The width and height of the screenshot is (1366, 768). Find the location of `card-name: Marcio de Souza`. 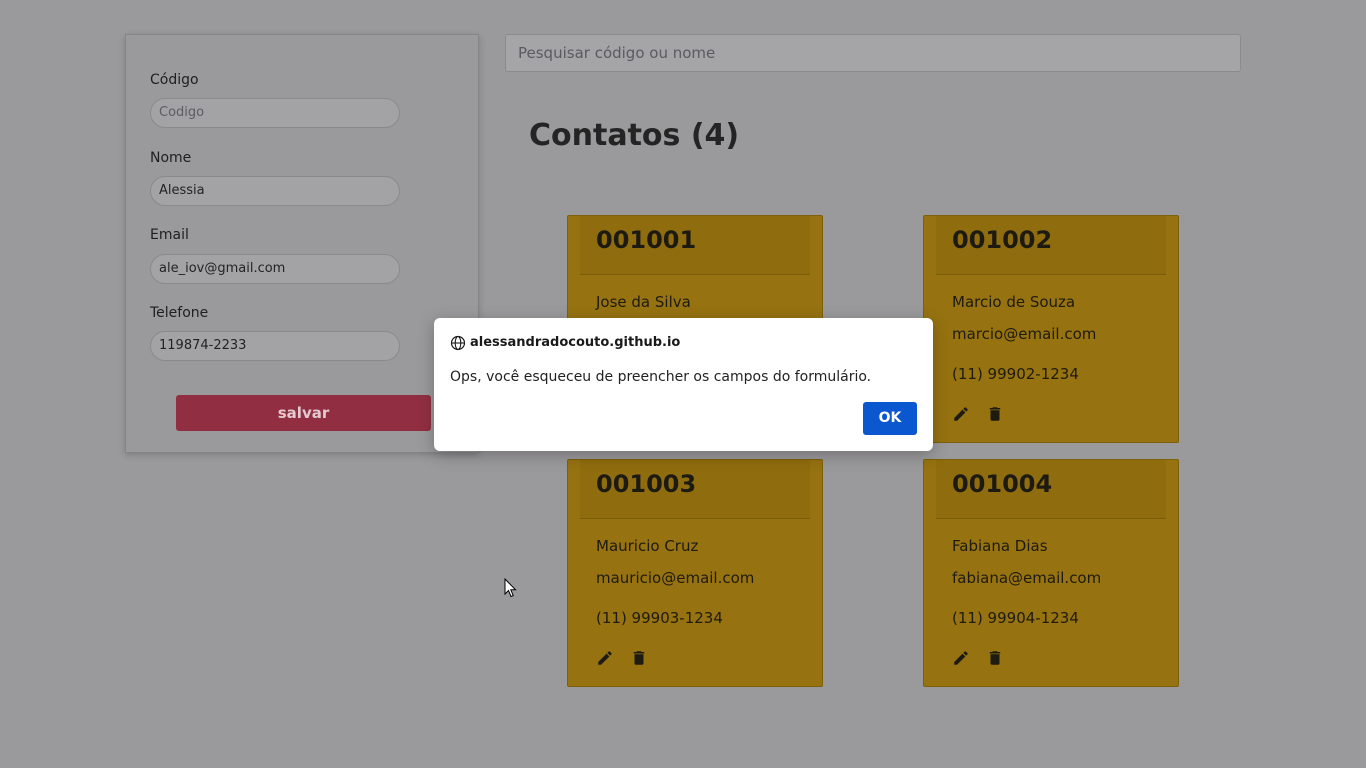

card-name: Marcio de Souza is located at coordinates (1014, 302).